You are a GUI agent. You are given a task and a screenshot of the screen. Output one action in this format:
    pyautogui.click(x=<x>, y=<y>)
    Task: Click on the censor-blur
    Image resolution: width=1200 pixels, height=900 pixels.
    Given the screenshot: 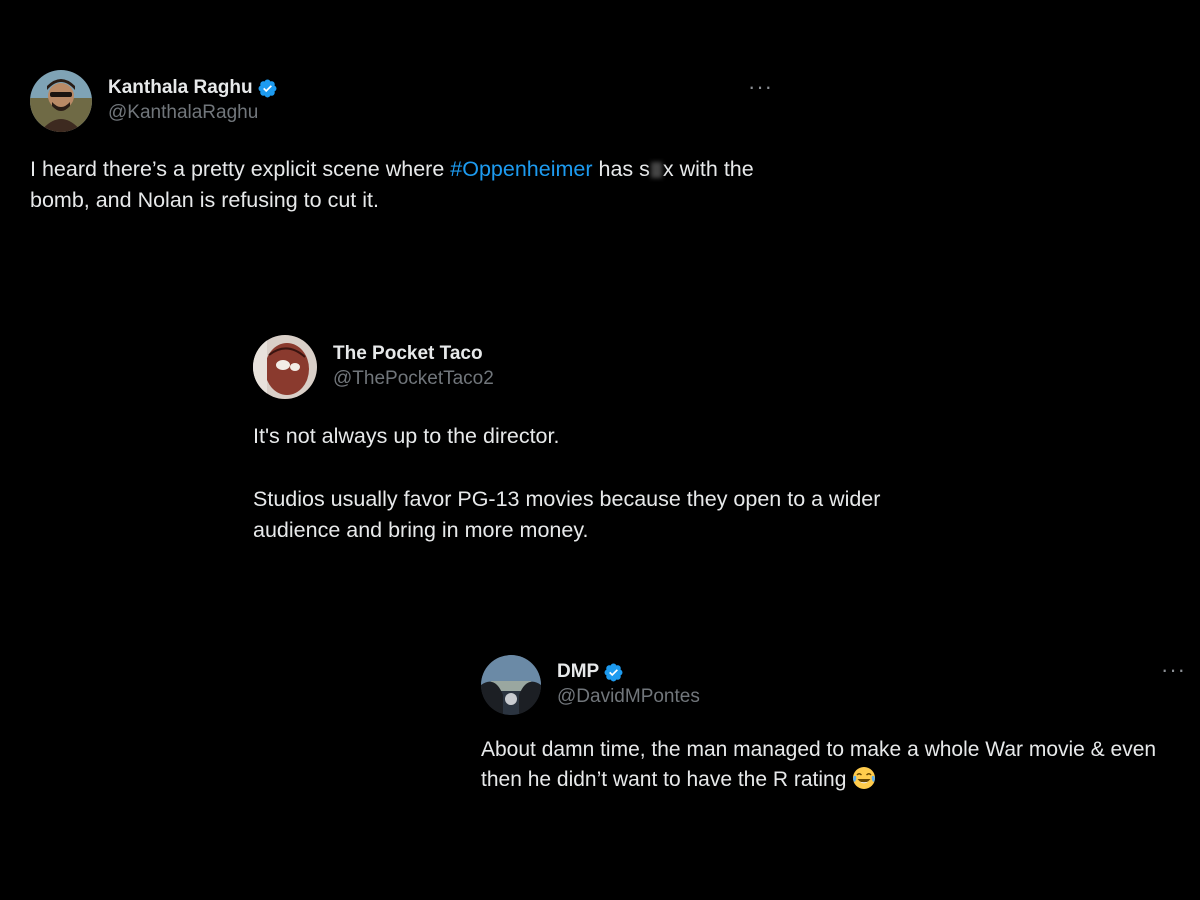 What is the action you would take?
    pyautogui.click(x=656, y=170)
    